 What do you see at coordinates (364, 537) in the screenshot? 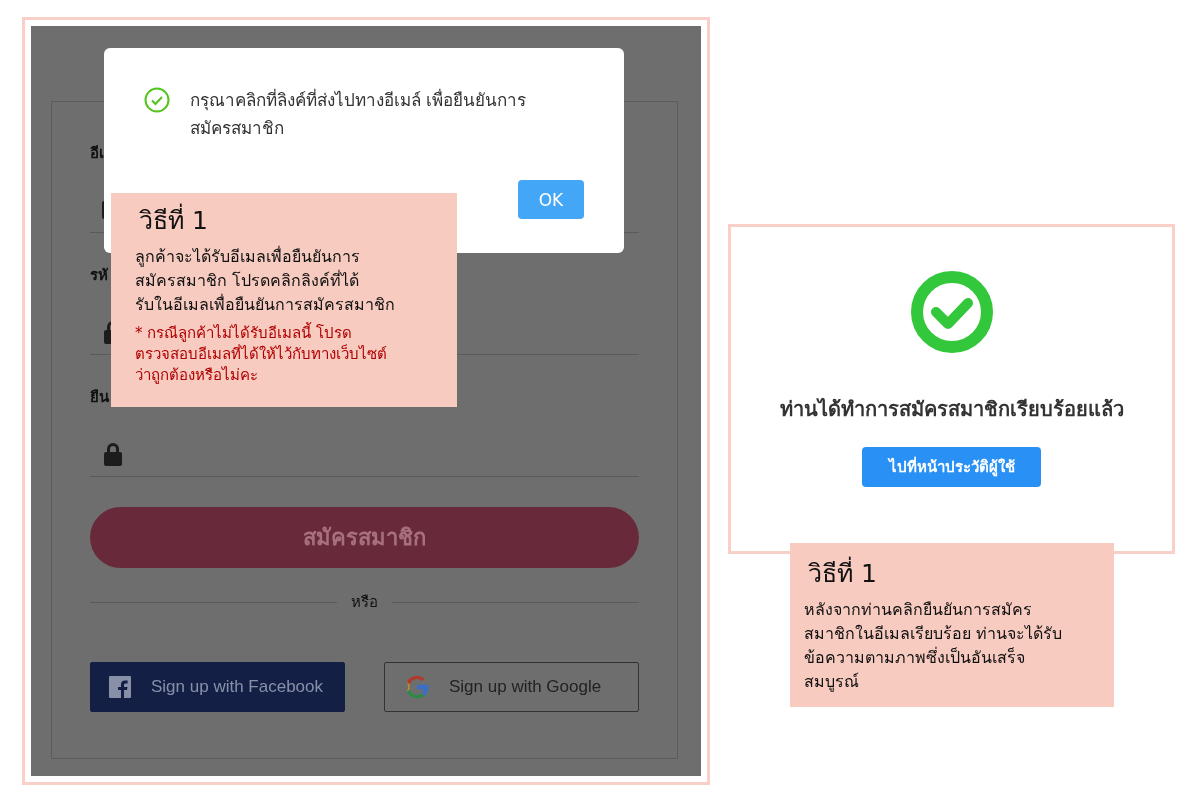
I see `signup-button: สมัครสมาชิก` at bounding box center [364, 537].